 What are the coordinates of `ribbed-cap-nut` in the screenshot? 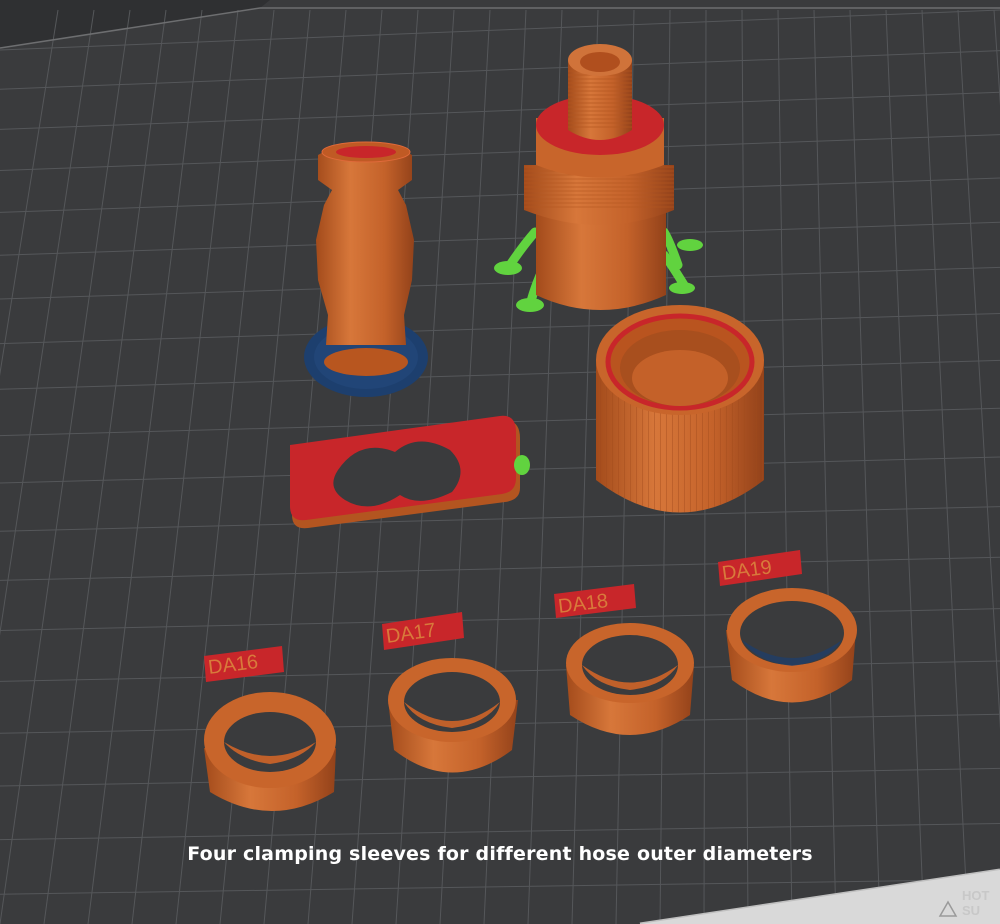 It's located at (680, 409).